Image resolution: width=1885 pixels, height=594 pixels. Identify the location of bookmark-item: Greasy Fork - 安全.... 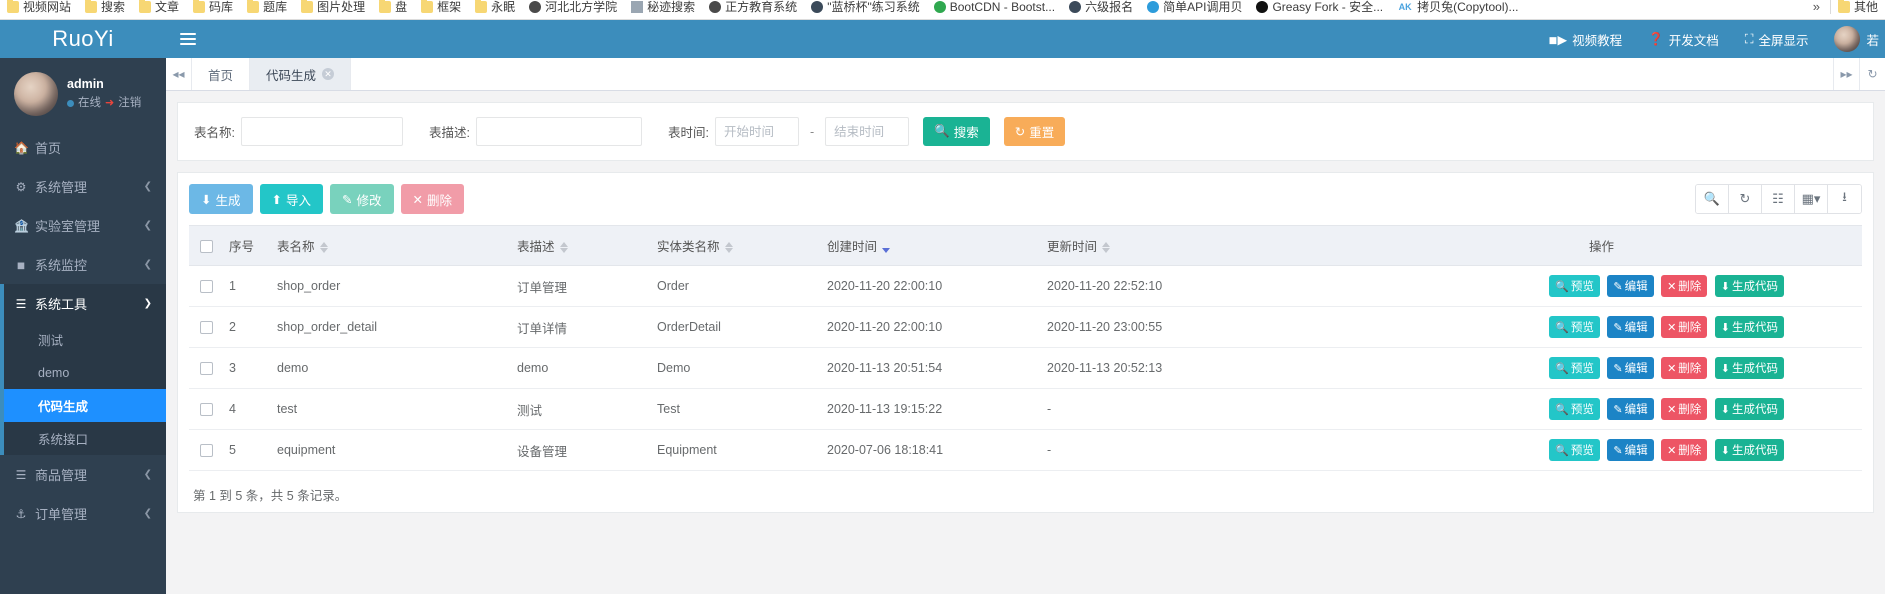
(1319, 9).